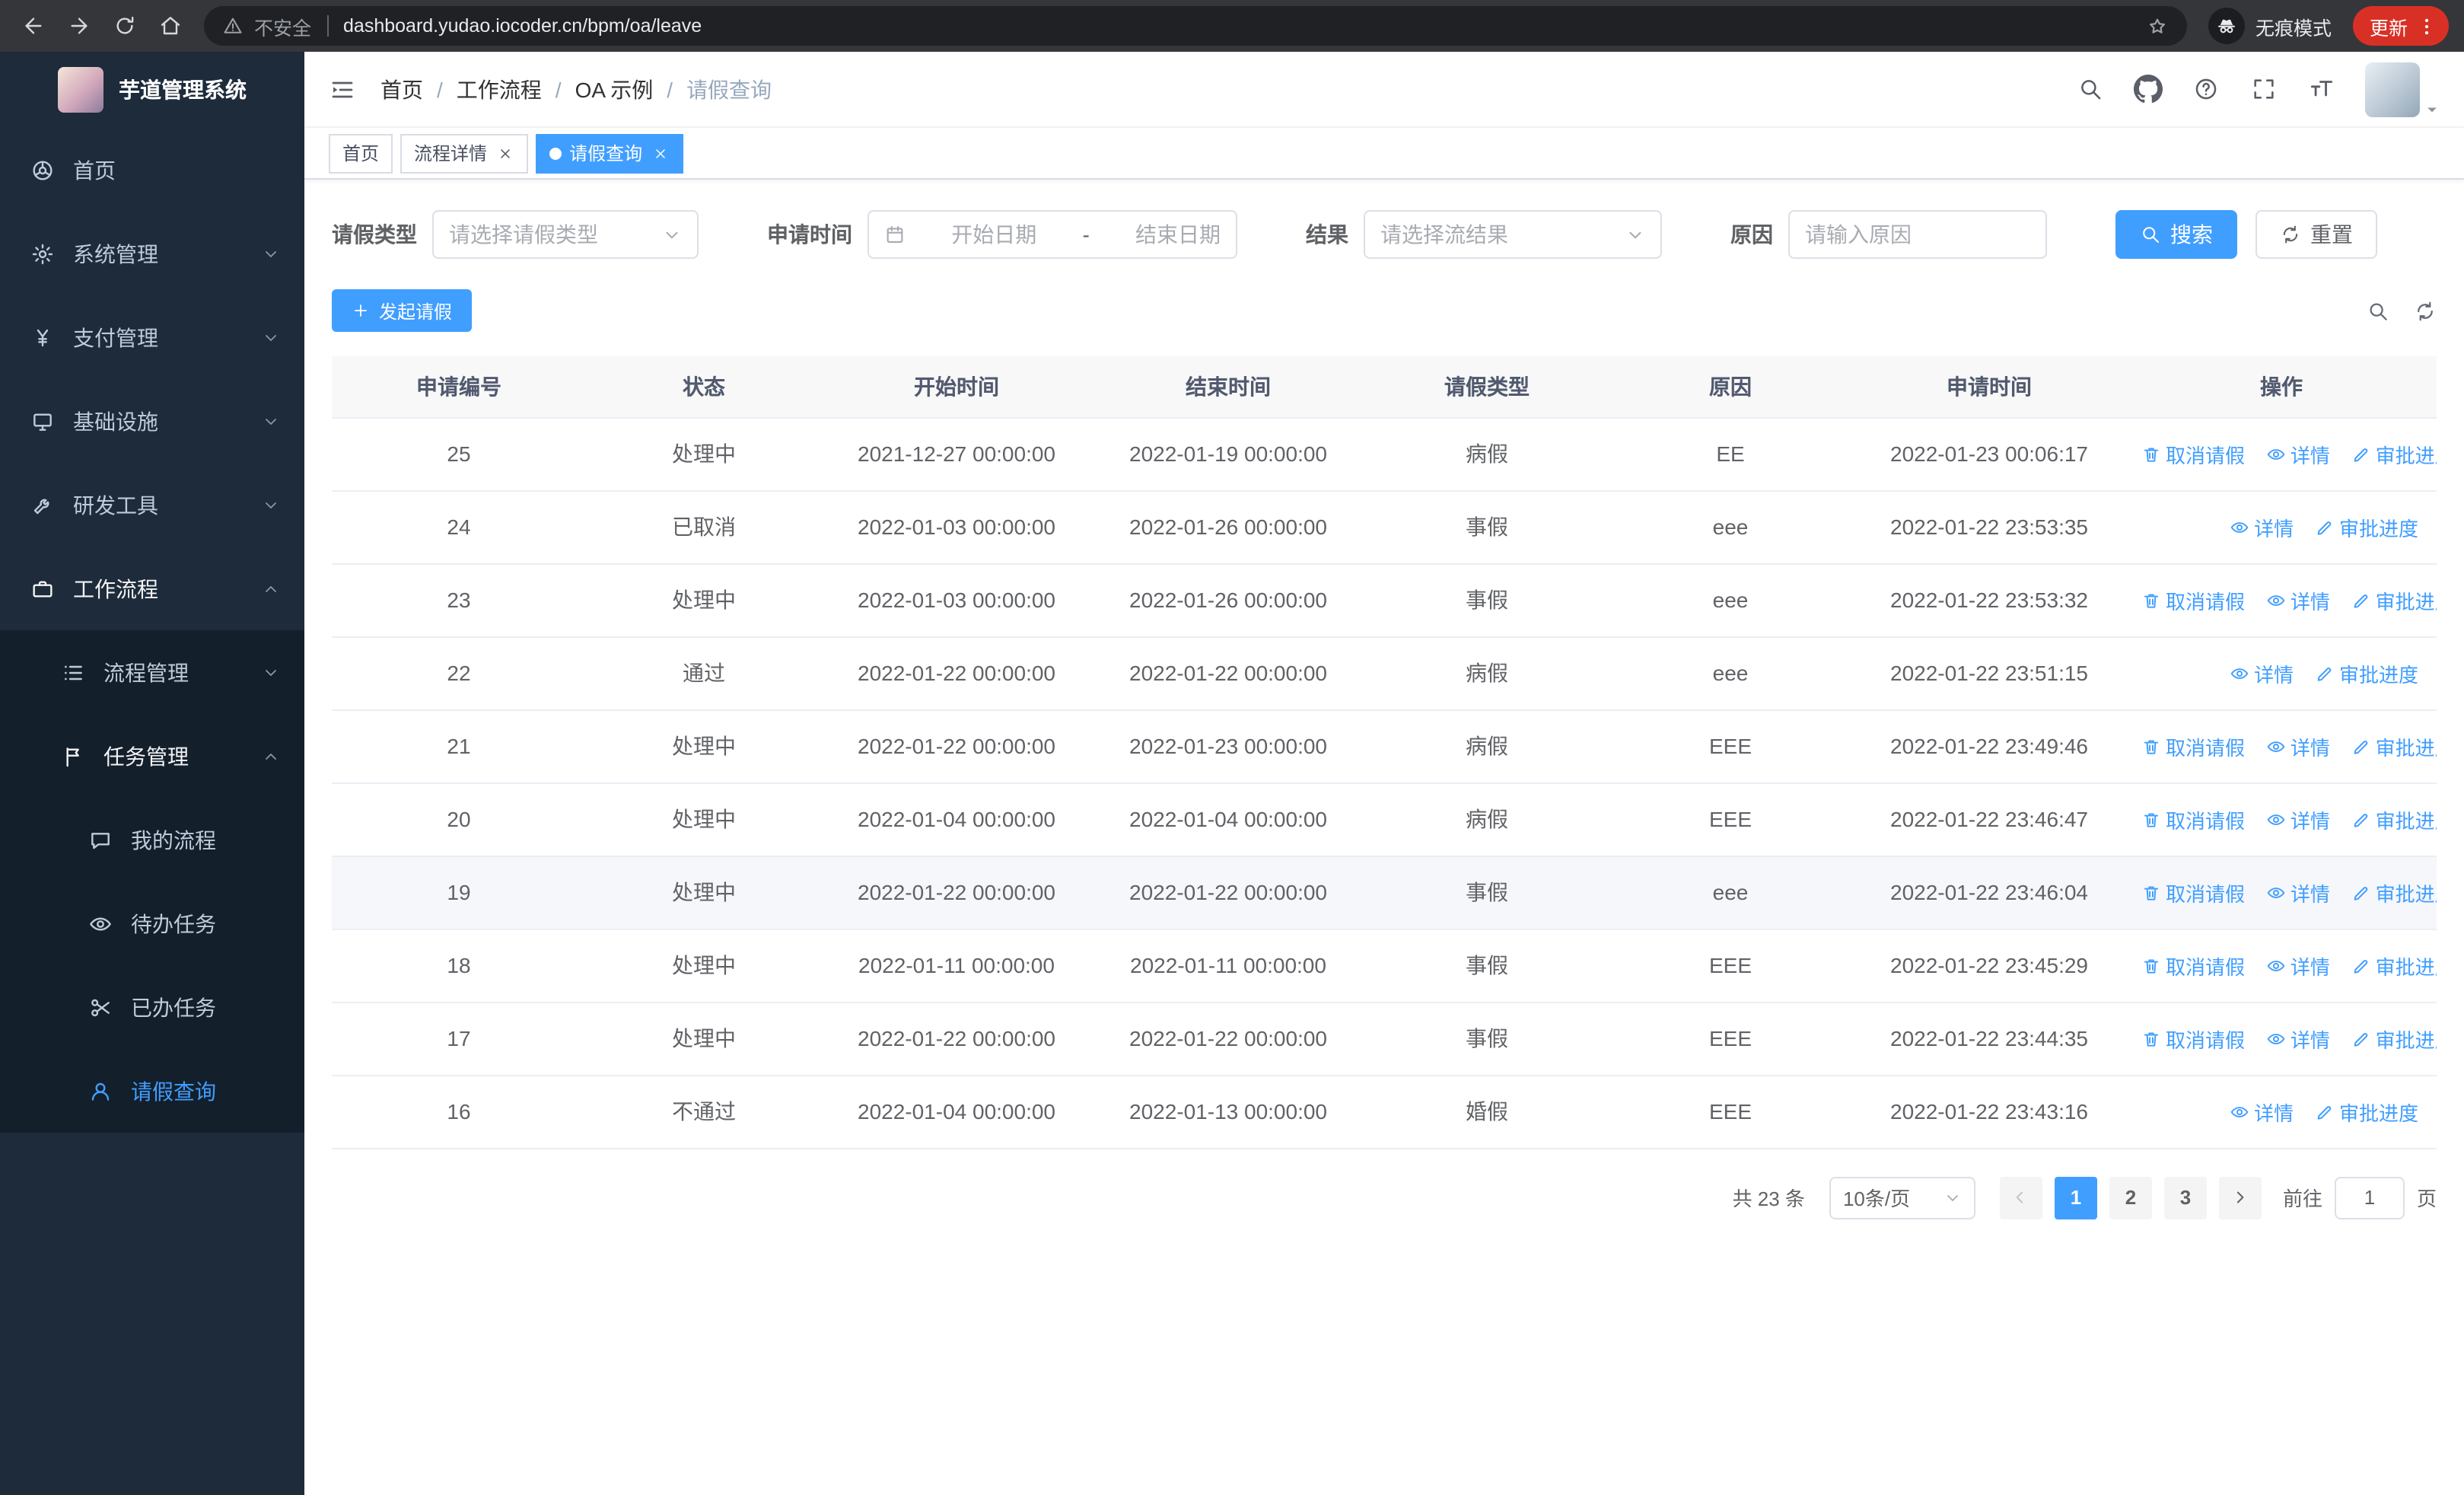 Image resolution: width=2464 pixels, height=1495 pixels. Describe the element at coordinates (2426, 26) in the screenshot. I see `browser-menu-icon` at that location.